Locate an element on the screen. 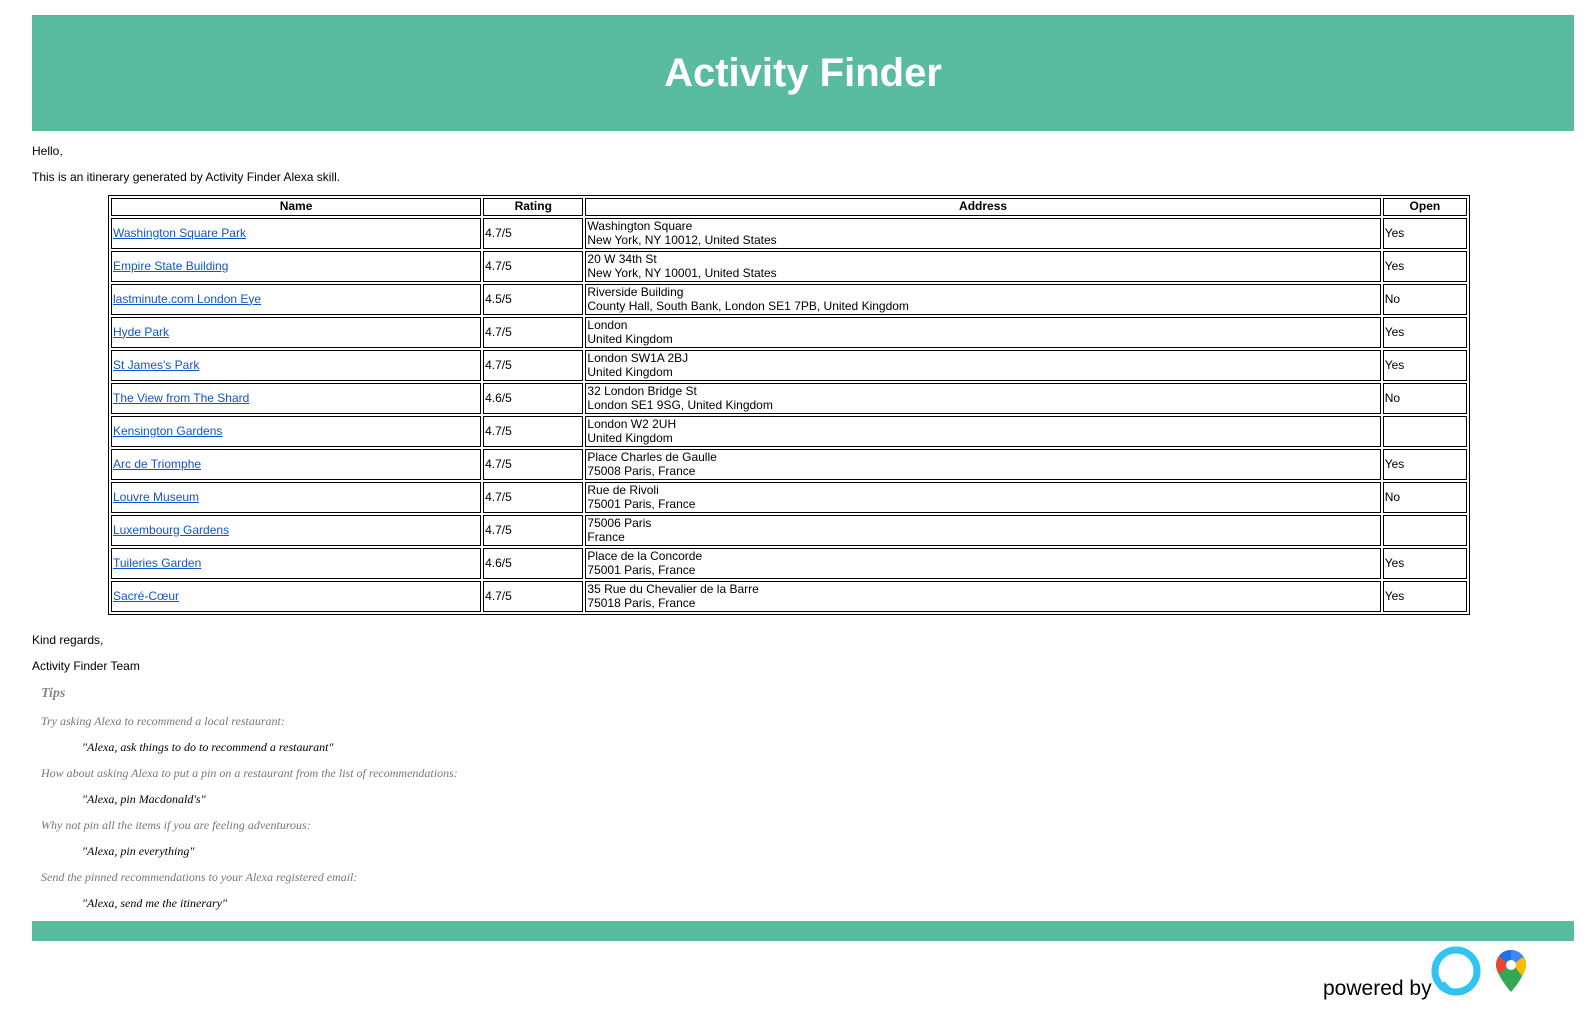 The width and height of the screenshot is (1591, 1024). address-cell: Place de la Concorde 75001 Paris, France is located at coordinates (983, 563).